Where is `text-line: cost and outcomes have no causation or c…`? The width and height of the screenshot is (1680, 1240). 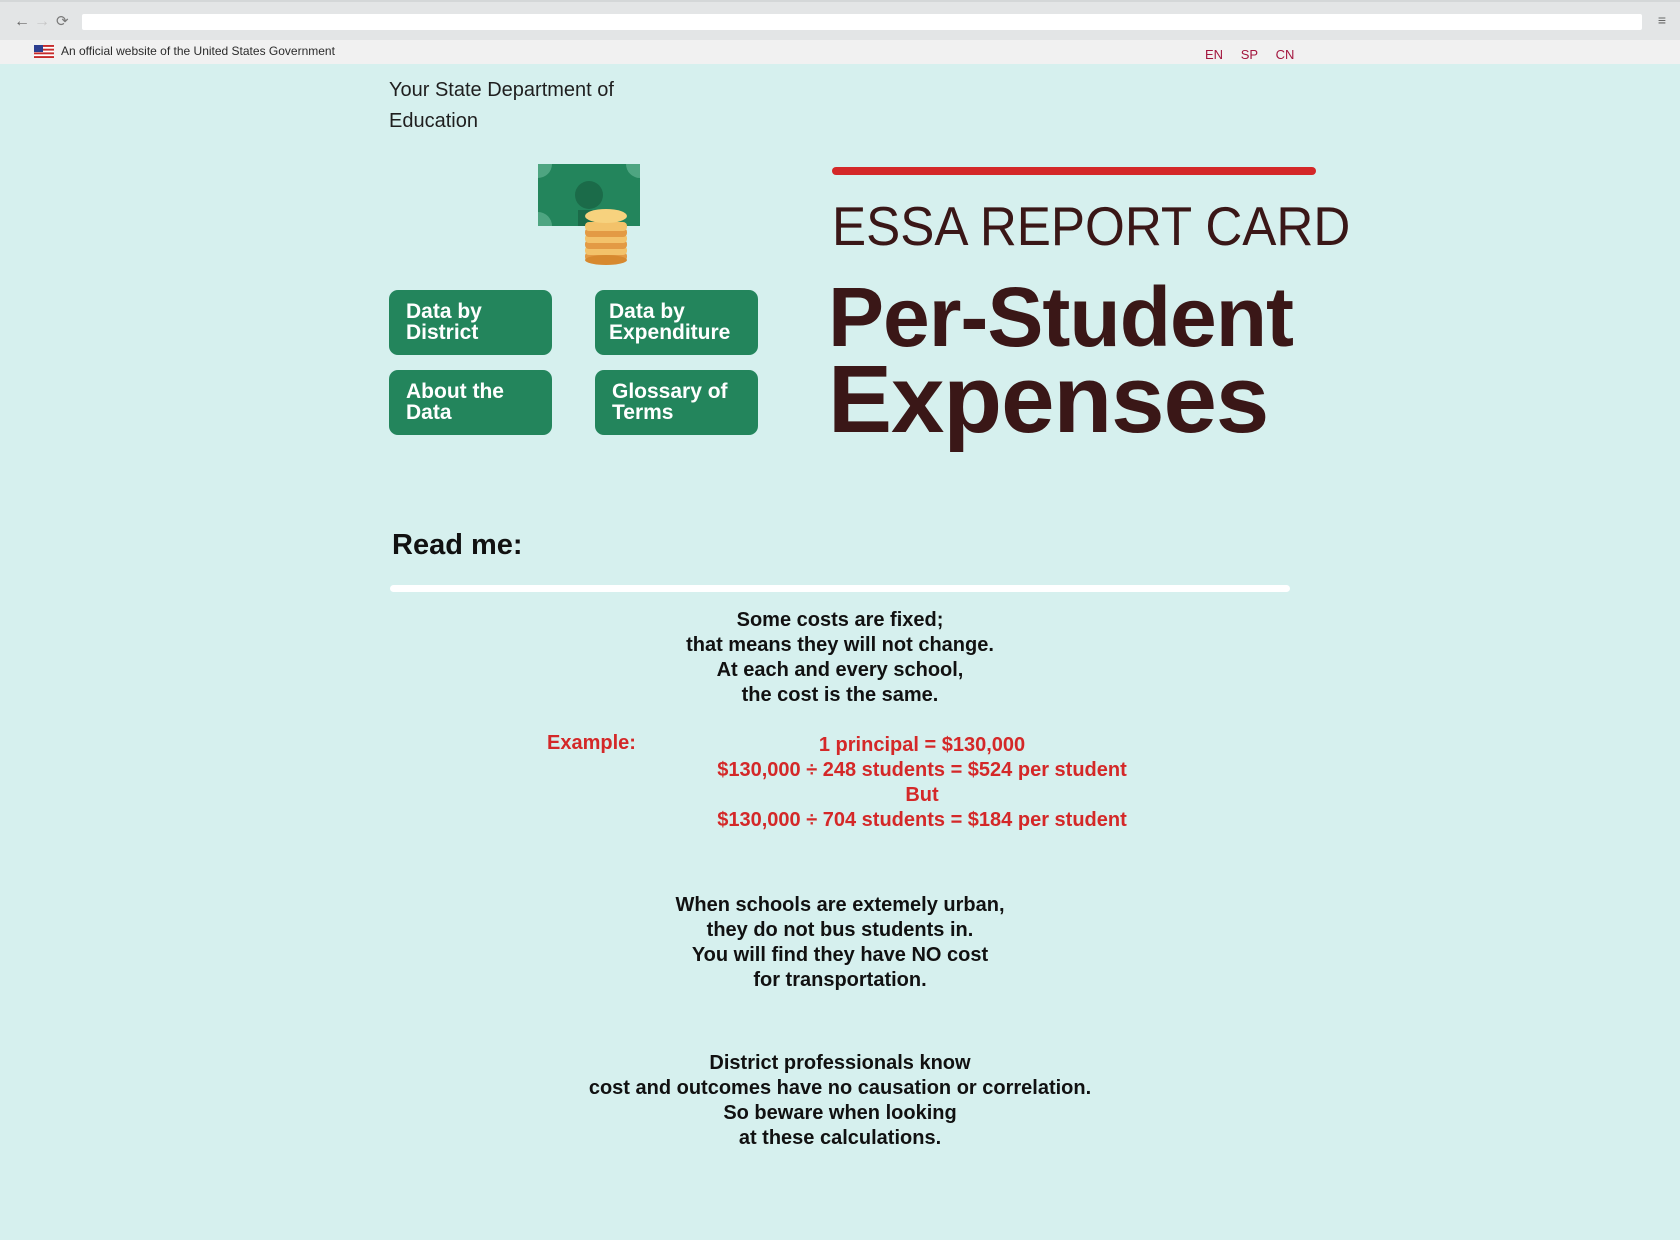 text-line: cost and outcomes have no causation or c… is located at coordinates (840, 1088).